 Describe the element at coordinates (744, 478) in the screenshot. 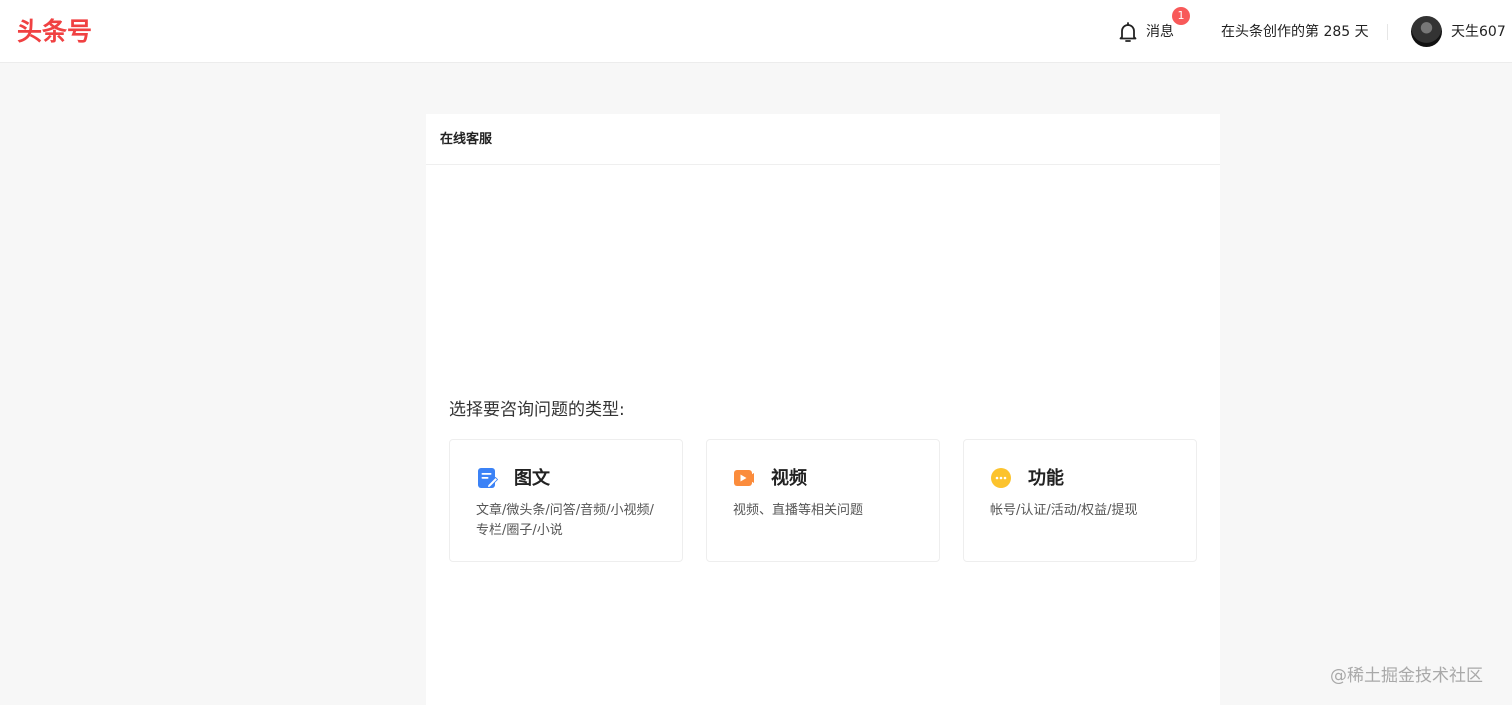

I see `video-icon` at that location.